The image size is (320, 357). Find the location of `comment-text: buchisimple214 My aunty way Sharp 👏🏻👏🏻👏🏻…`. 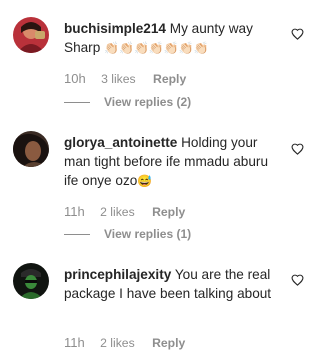

comment-text: buchisimple214 My aunty way Sharp 👏🏻👏🏻👏🏻… is located at coordinates (173, 38).